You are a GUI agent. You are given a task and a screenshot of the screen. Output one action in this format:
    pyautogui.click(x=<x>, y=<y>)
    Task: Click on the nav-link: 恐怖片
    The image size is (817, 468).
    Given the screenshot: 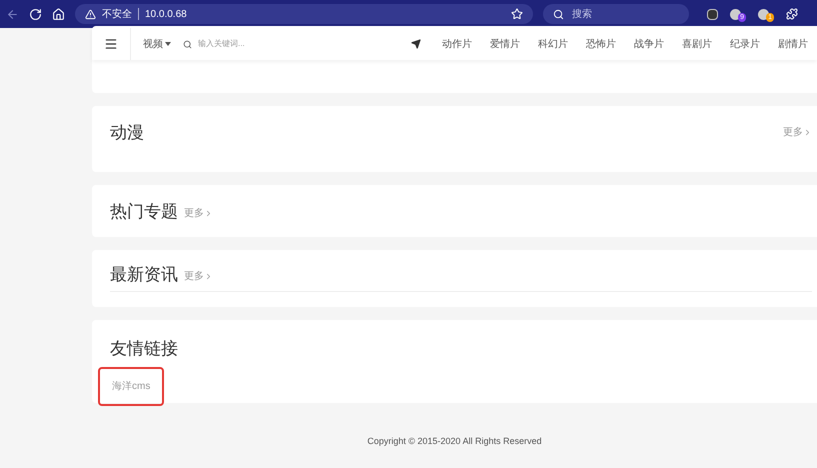 What is the action you would take?
    pyautogui.click(x=601, y=44)
    